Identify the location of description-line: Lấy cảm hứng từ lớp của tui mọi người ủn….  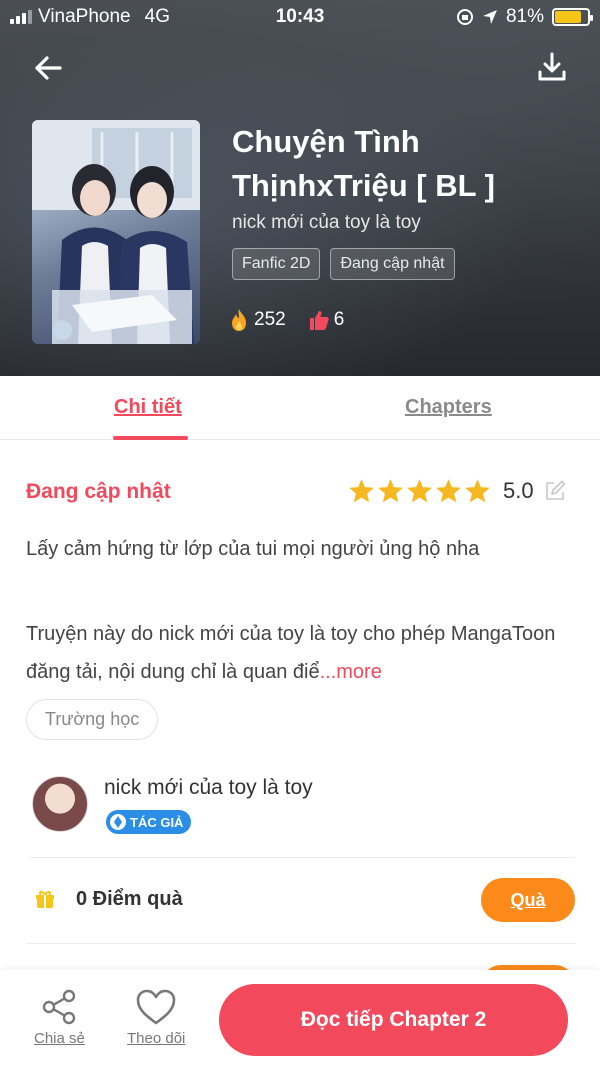
(253, 549).